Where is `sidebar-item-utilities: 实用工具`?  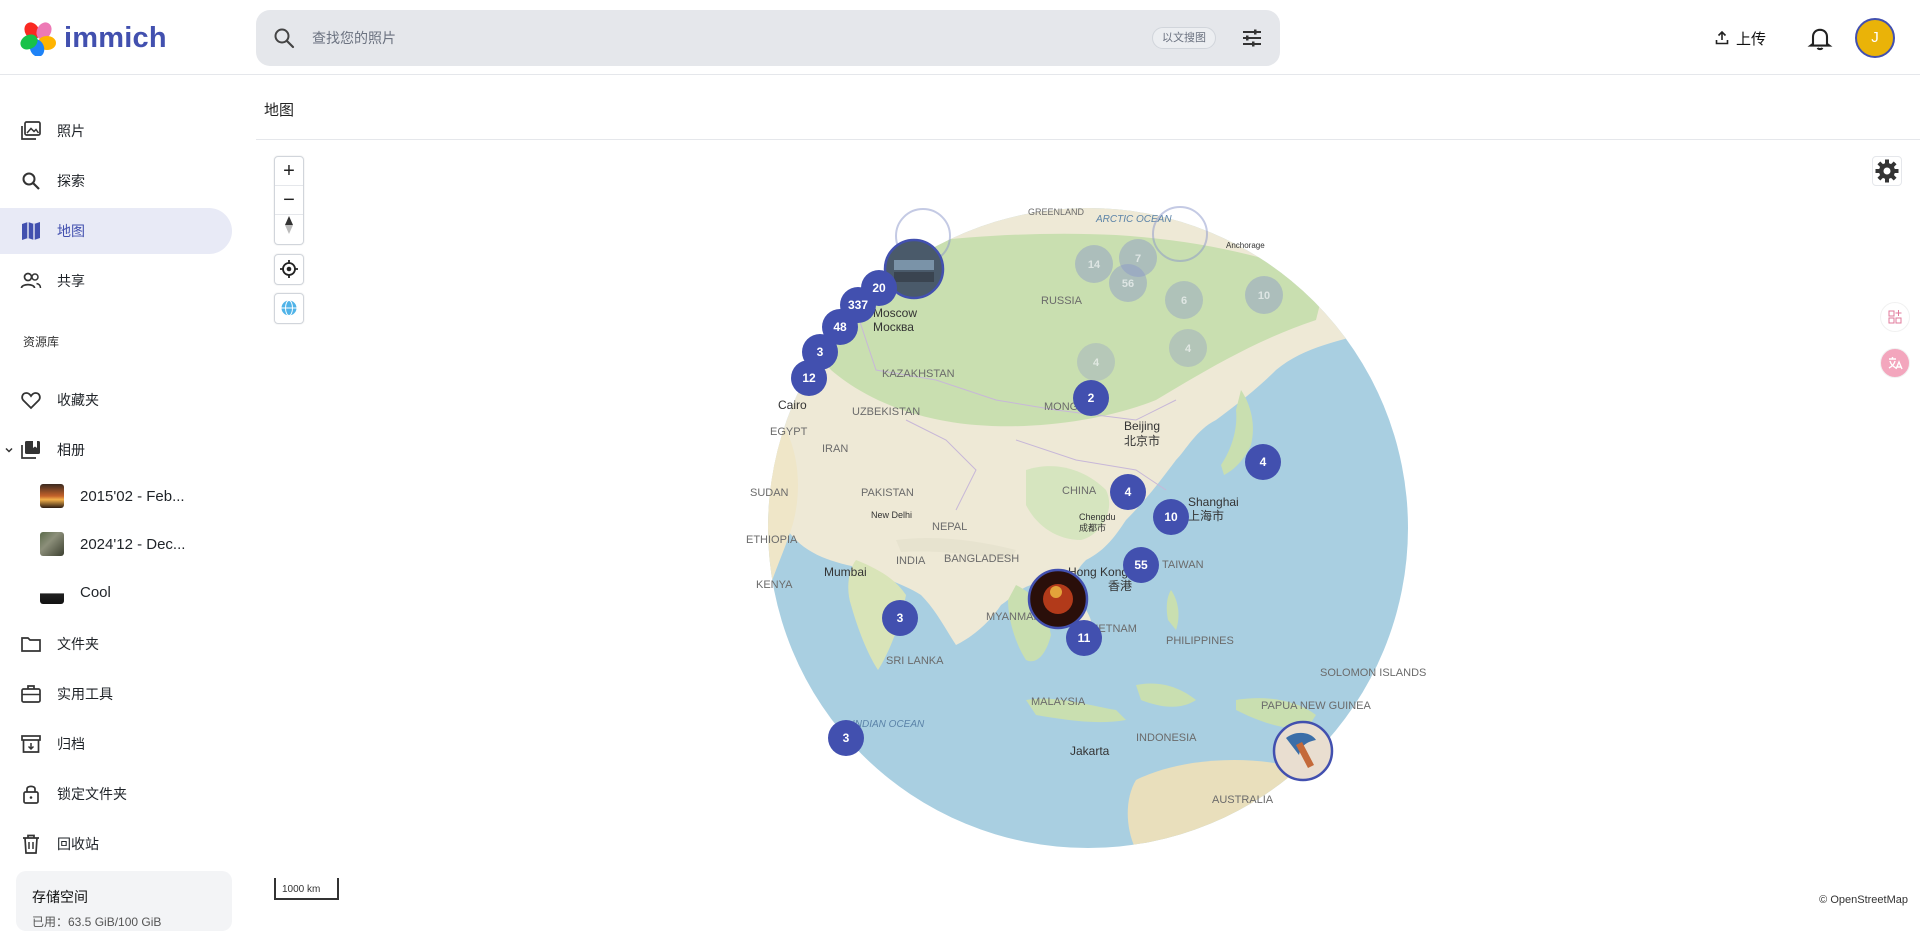
sidebar-item-utilities: 实用工具 is located at coordinates (116, 694).